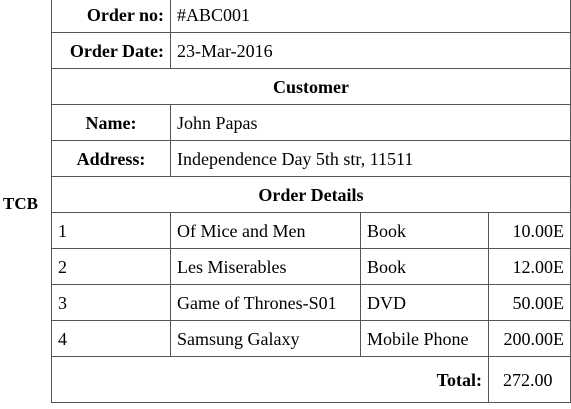 The width and height of the screenshot is (571, 409). I want to click on customer-name-label: Name:, so click(111, 122).